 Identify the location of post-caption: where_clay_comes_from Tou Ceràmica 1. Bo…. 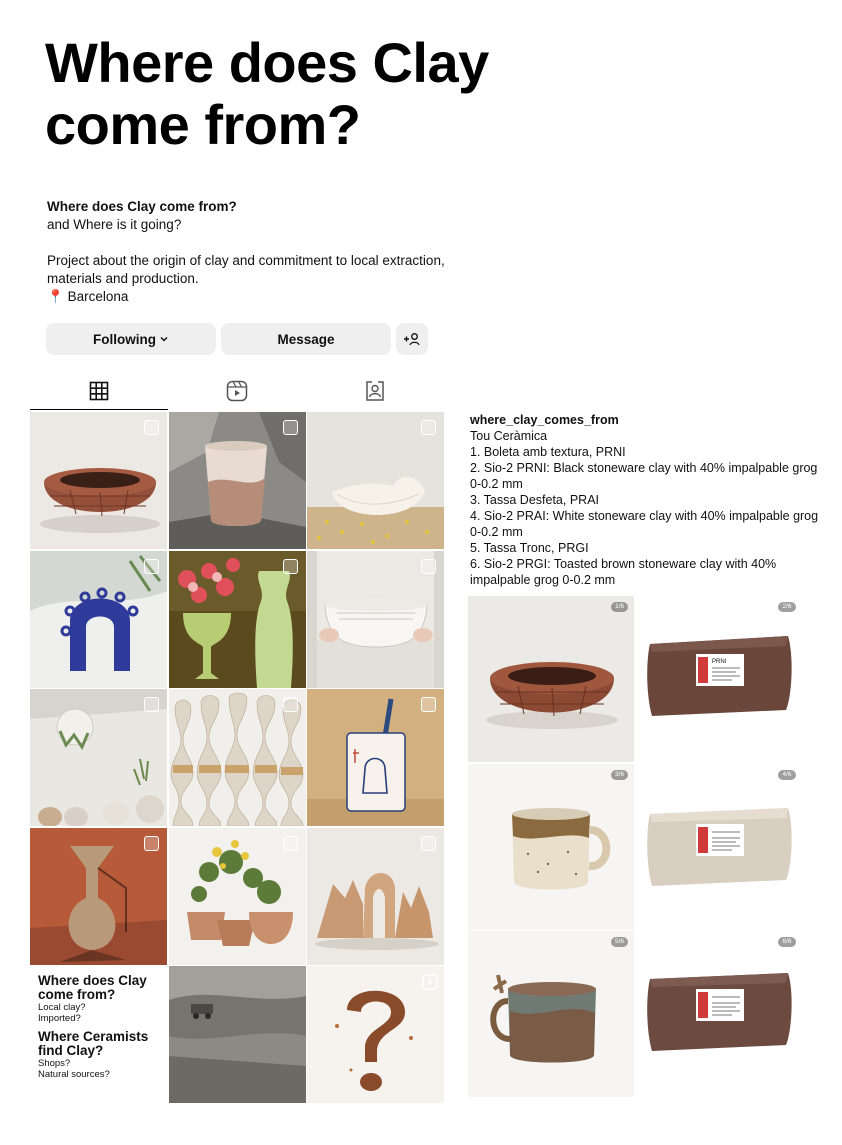
(645, 500).